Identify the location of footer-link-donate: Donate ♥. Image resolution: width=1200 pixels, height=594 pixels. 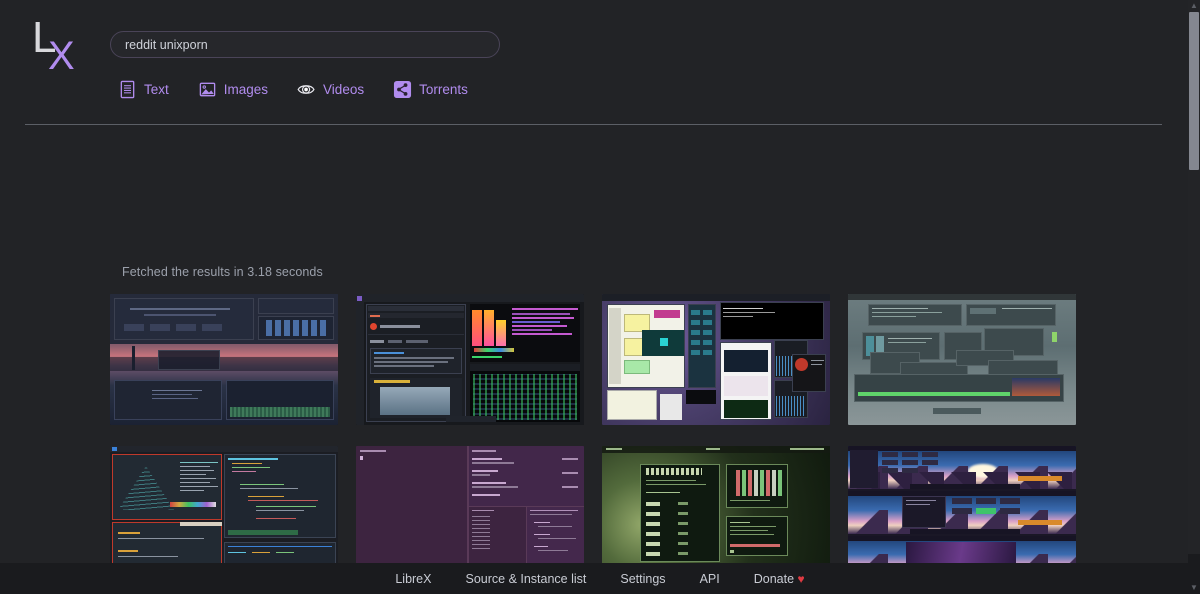
(779, 579).